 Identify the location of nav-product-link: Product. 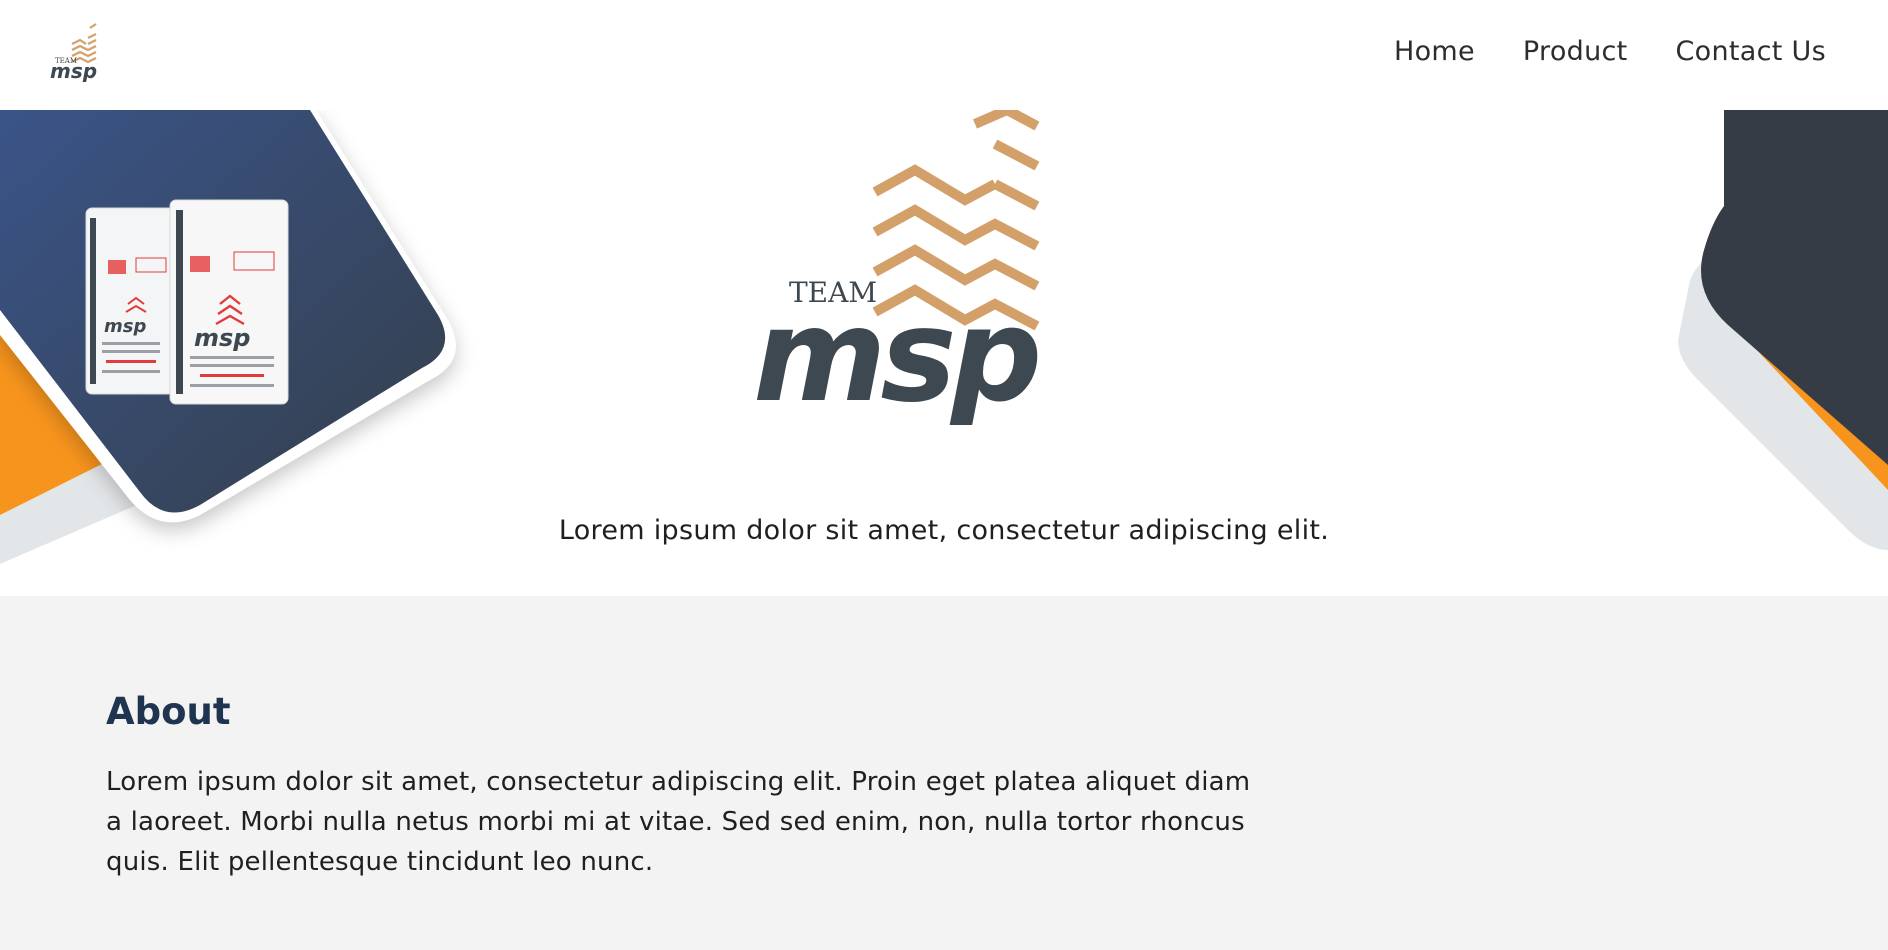
(1575, 51).